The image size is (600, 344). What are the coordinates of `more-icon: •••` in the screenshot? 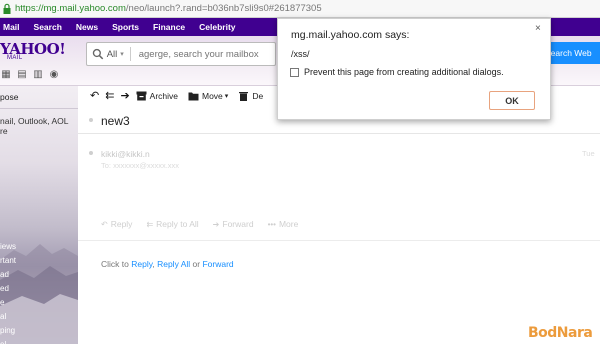 It's located at (271, 224).